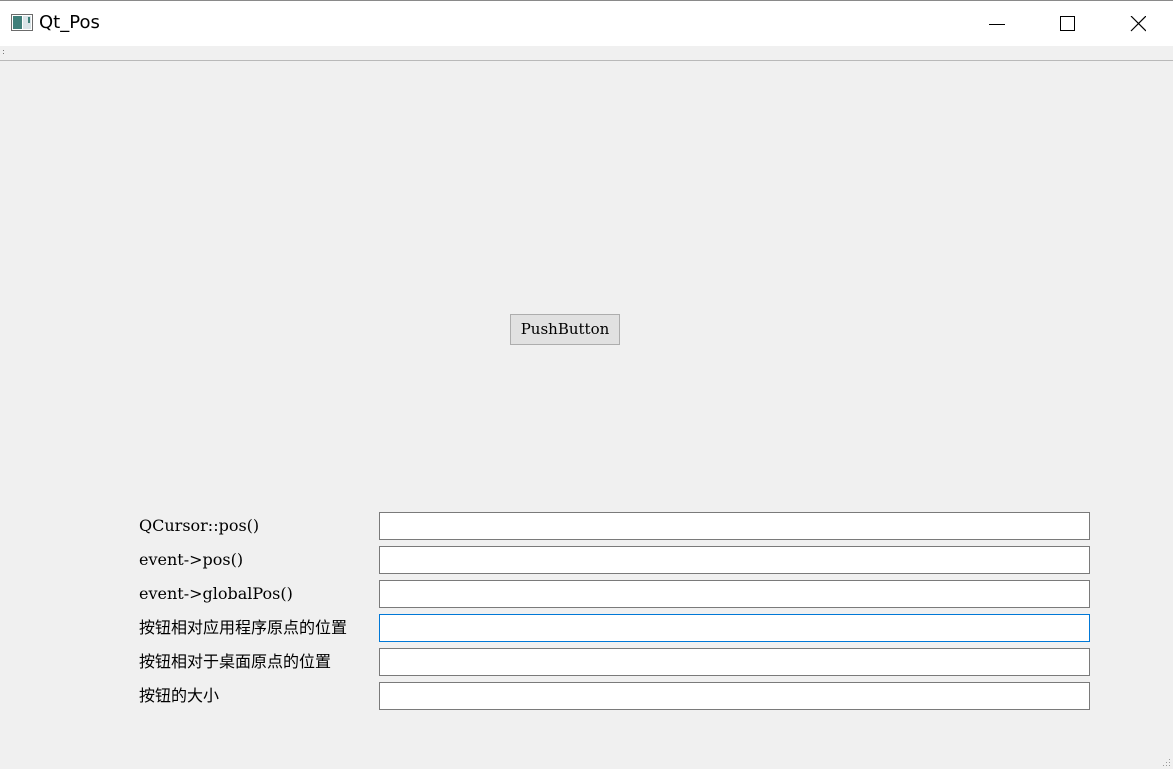  What do you see at coordinates (243, 627) in the screenshot?
I see `label-button-app-origin-pos: 按钮相对应用程序原点的位置` at bounding box center [243, 627].